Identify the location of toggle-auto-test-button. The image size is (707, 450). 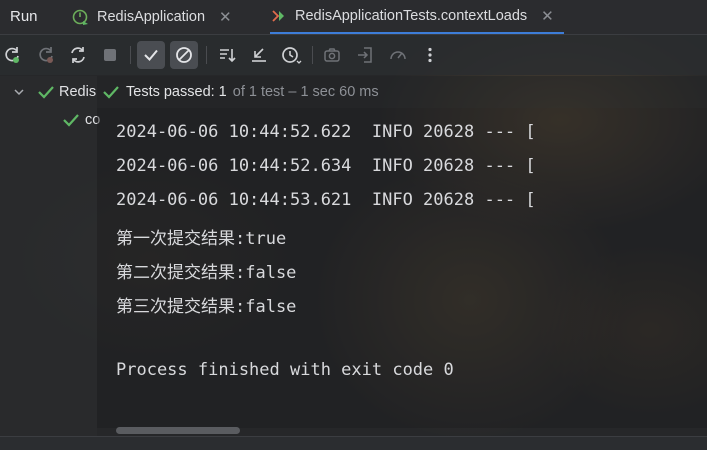
(78, 55).